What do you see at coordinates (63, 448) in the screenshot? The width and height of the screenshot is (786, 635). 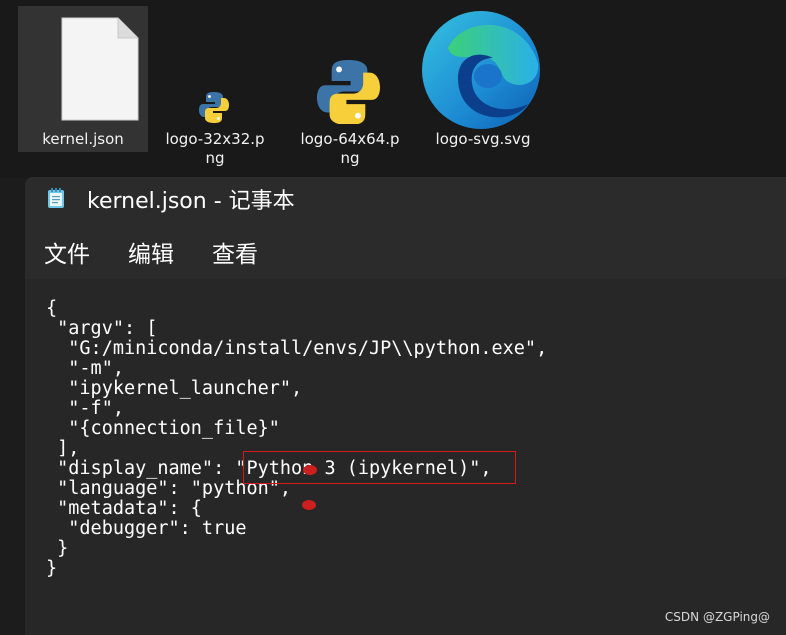 I see `code-line: ],` at bounding box center [63, 448].